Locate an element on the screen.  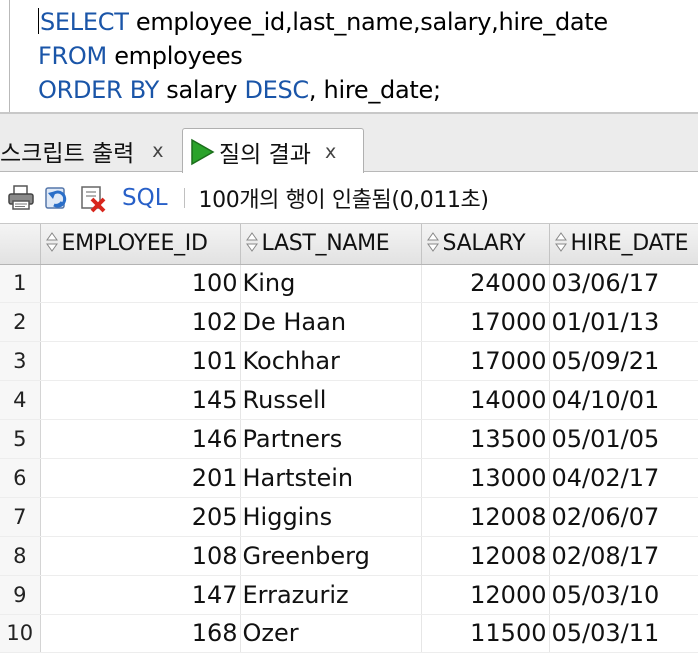
column-header-salary: SALARY is located at coordinates (485, 244).